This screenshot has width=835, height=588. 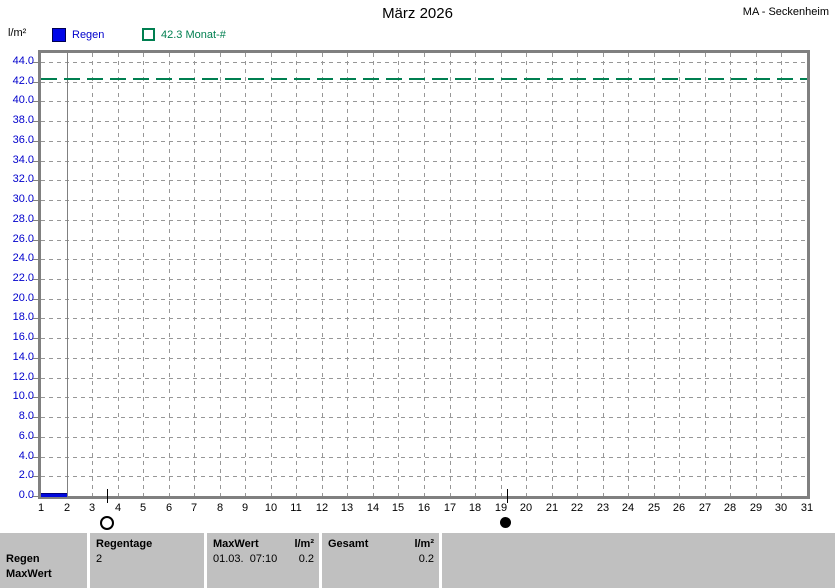 What do you see at coordinates (43, 560) in the screenshot?
I see `table-col-rowlabels: Regen MaxWert` at bounding box center [43, 560].